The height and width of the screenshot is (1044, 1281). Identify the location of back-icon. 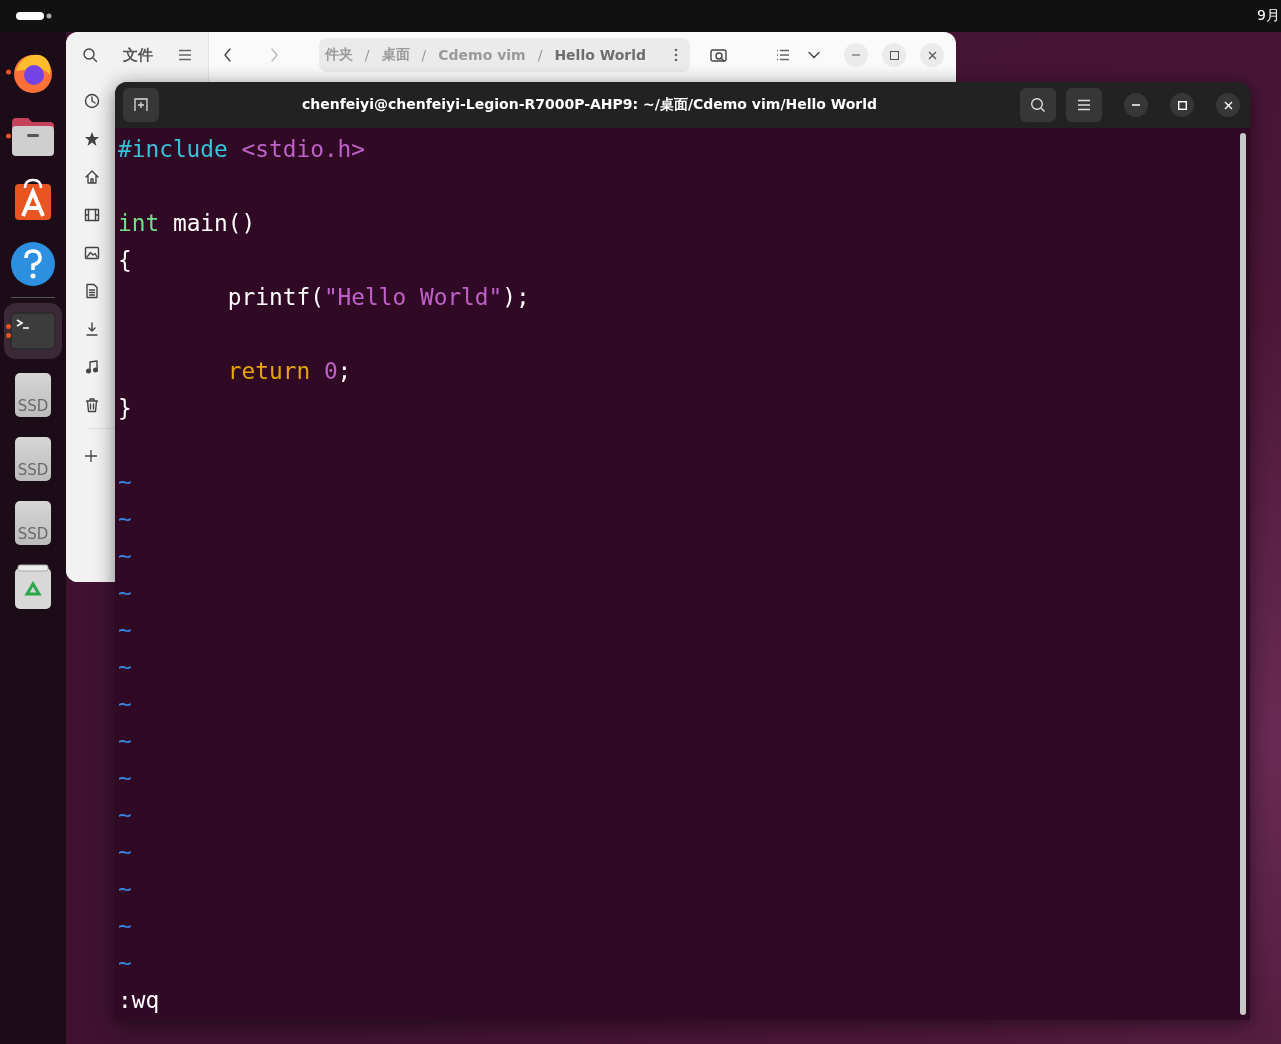
(227, 55).